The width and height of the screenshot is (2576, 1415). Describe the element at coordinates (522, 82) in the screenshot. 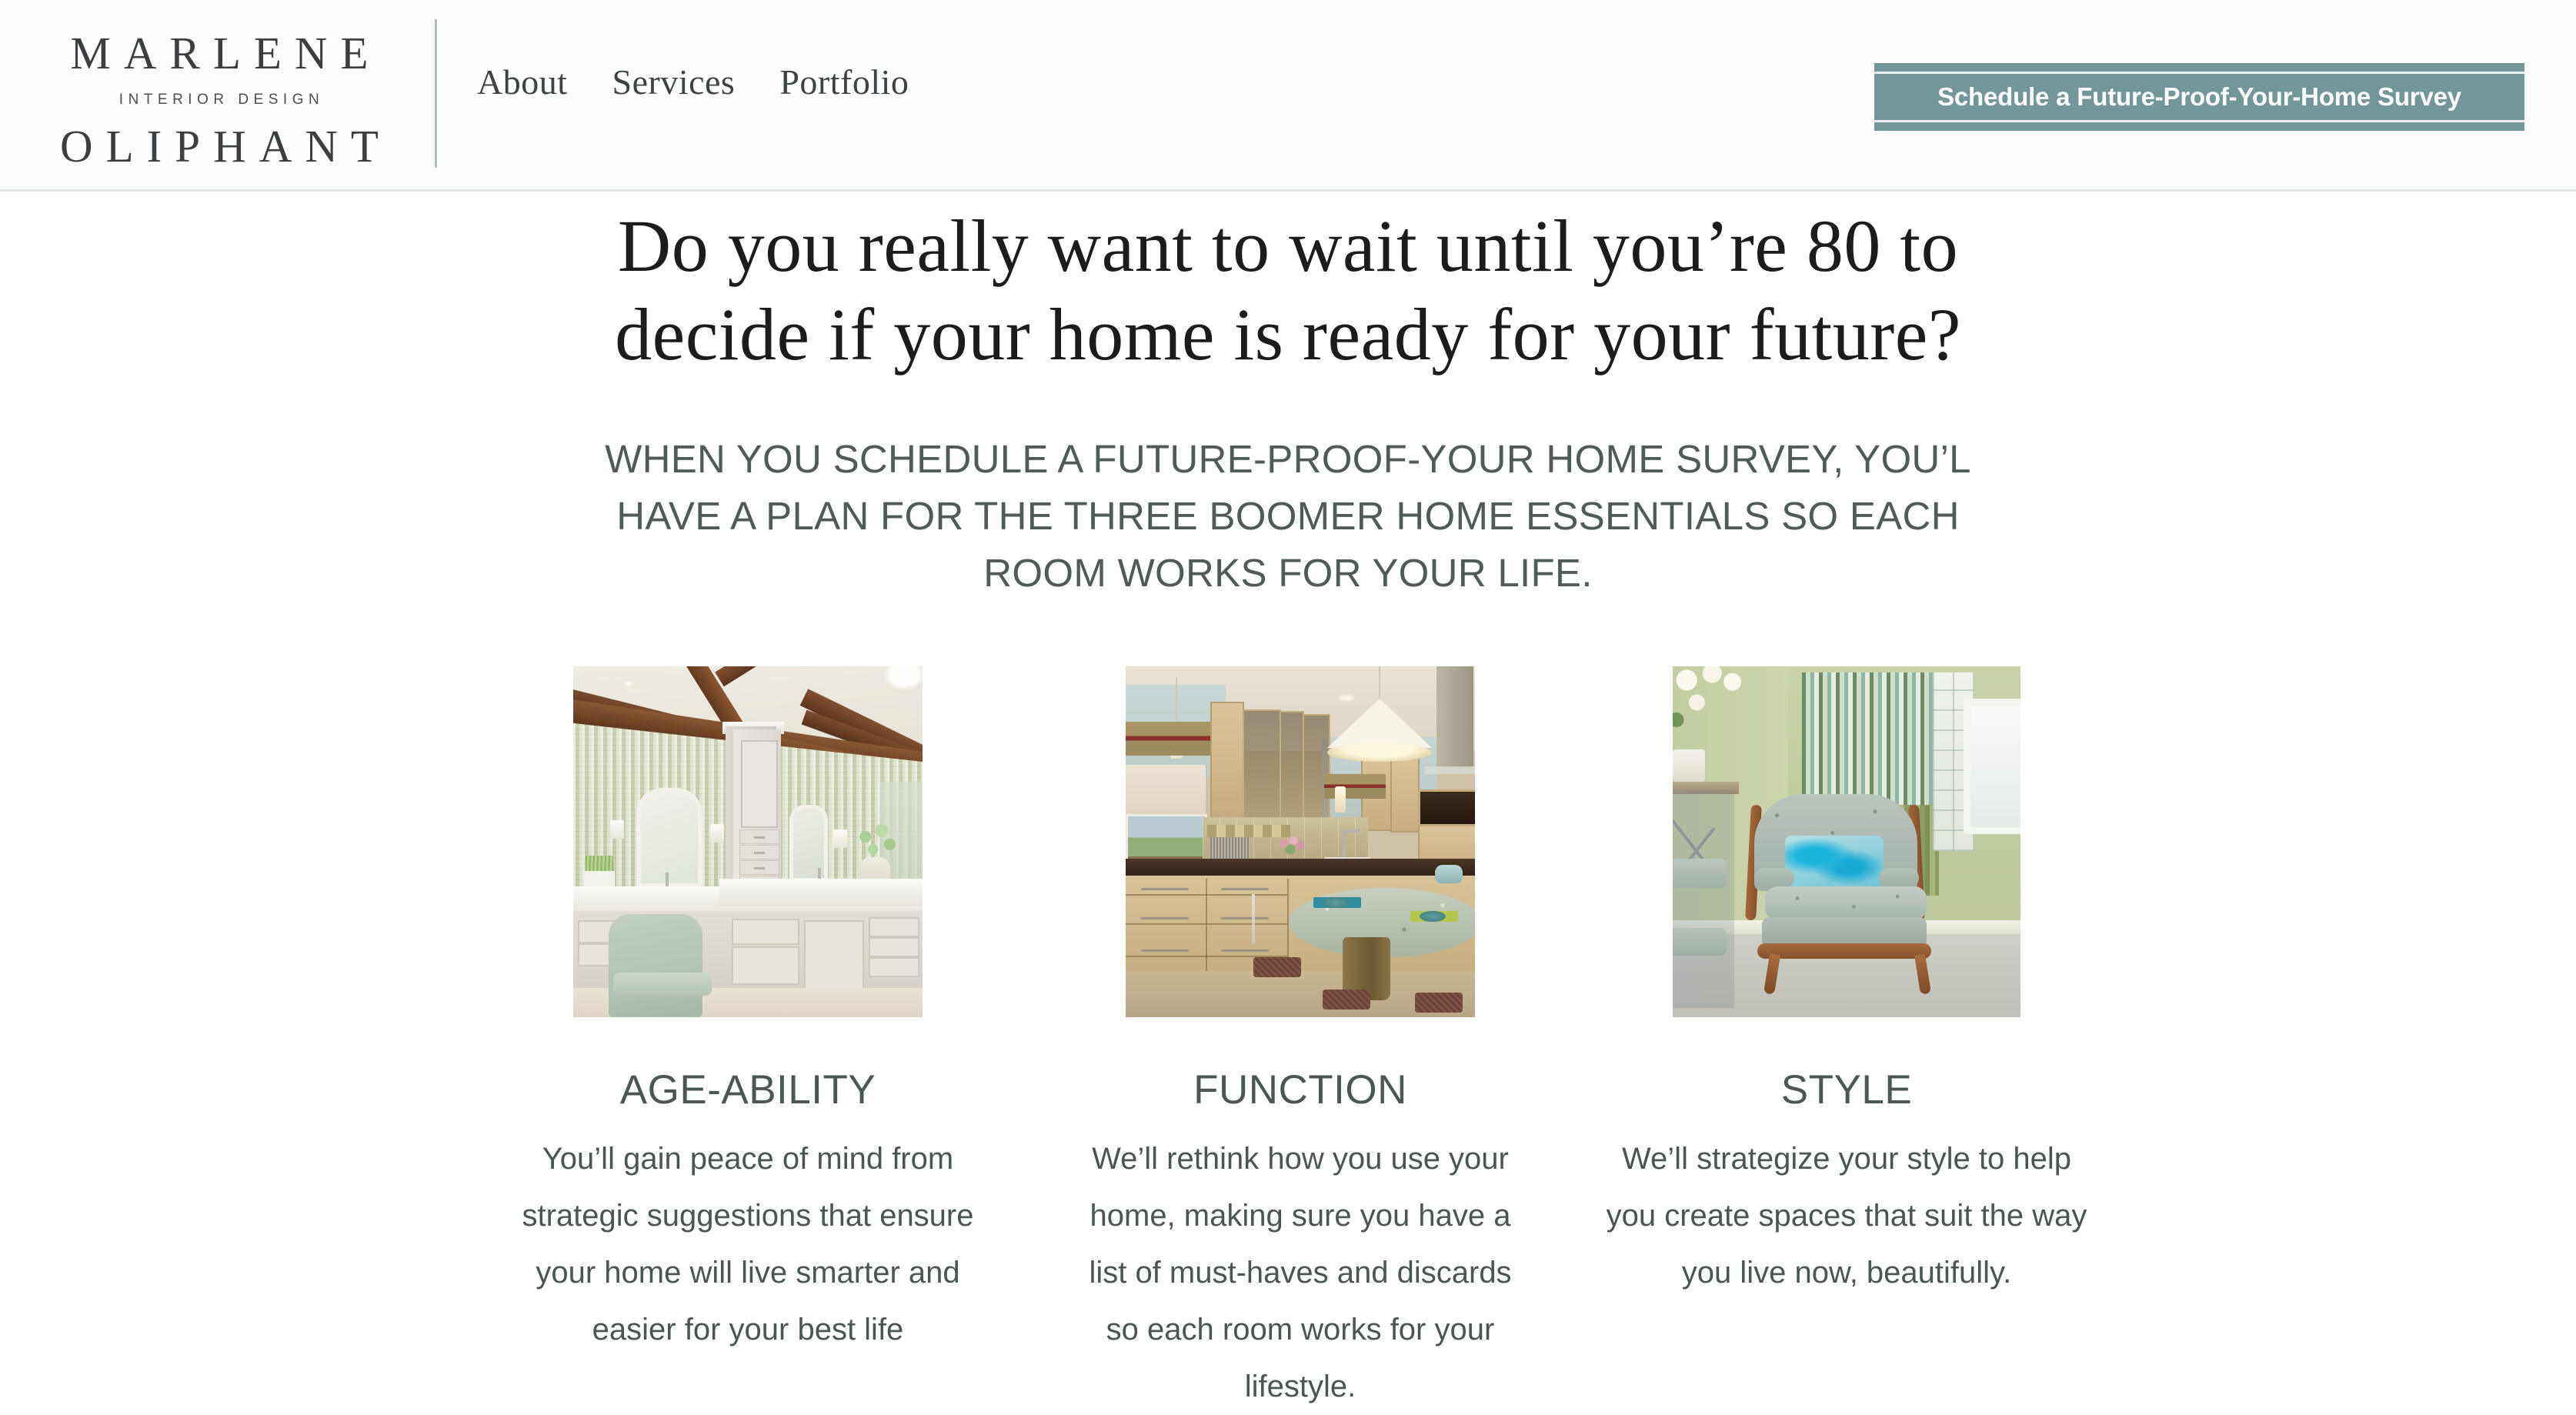

I see `nav-item-about: About` at that location.